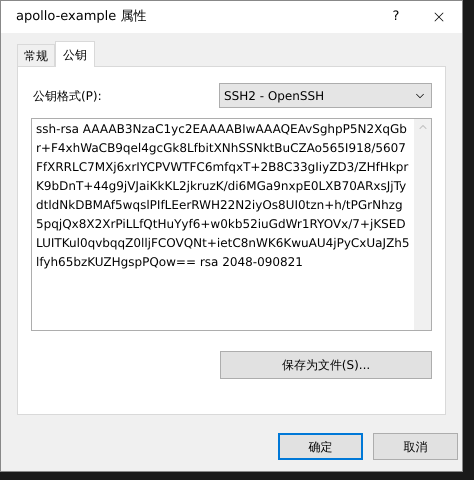 This screenshot has width=474, height=480. Describe the element at coordinates (320, 446) in the screenshot. I see `dialog-button: 确定` at that location.